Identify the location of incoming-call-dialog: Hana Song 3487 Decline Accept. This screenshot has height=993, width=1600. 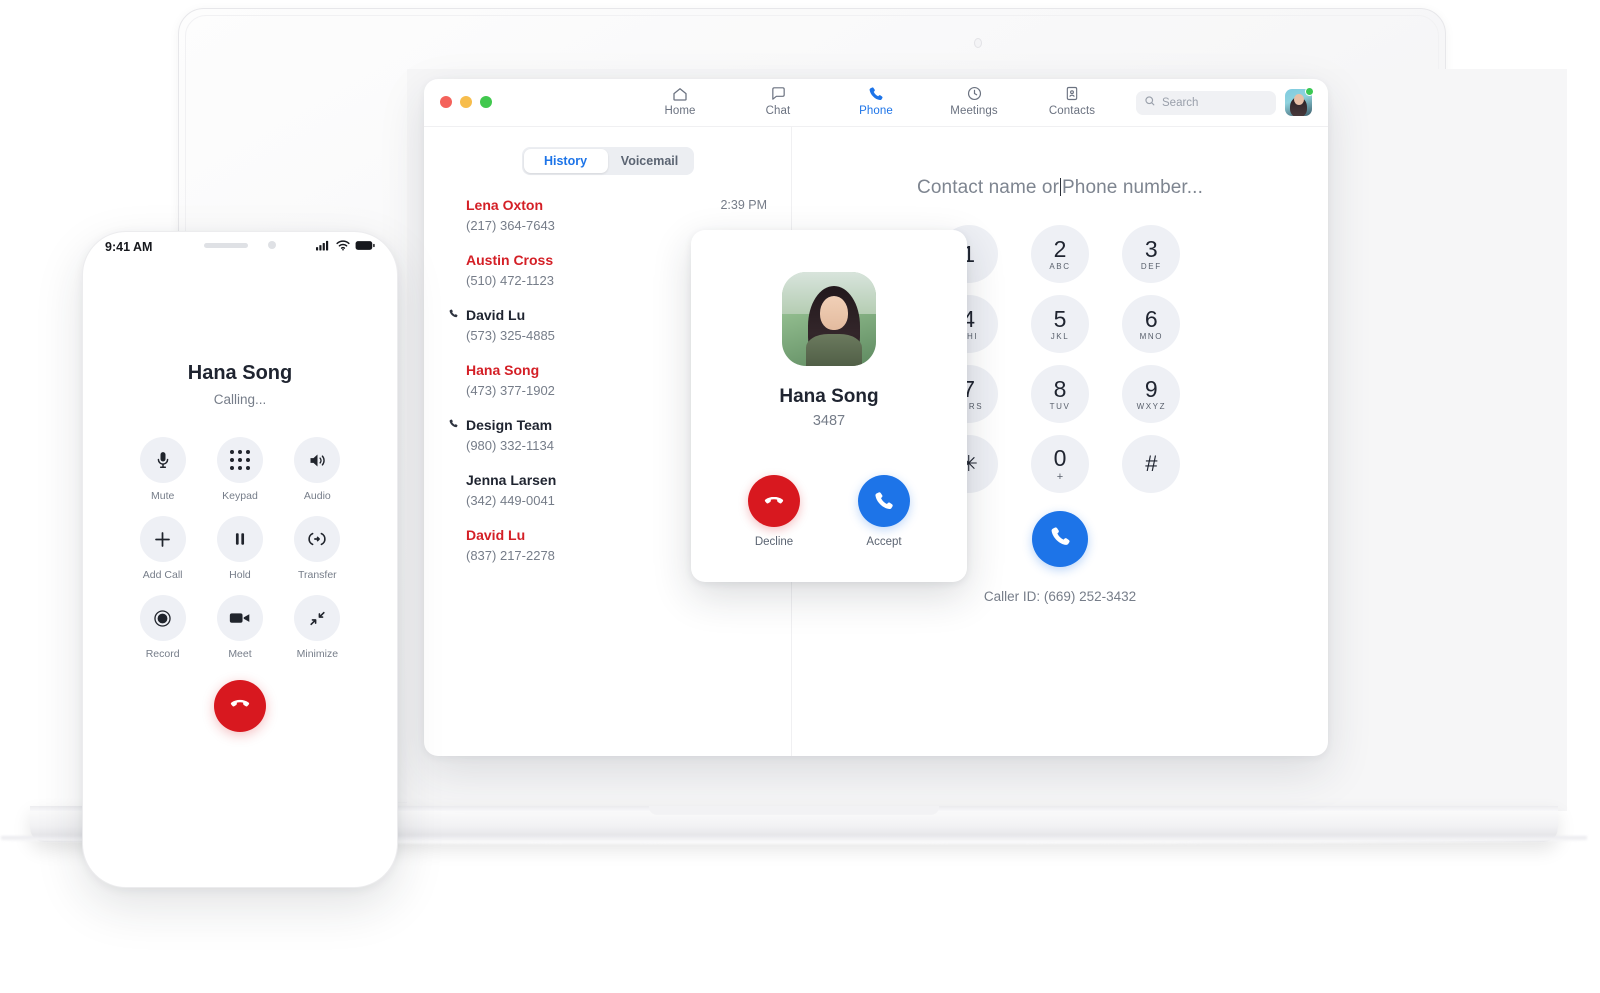
(829, 406).